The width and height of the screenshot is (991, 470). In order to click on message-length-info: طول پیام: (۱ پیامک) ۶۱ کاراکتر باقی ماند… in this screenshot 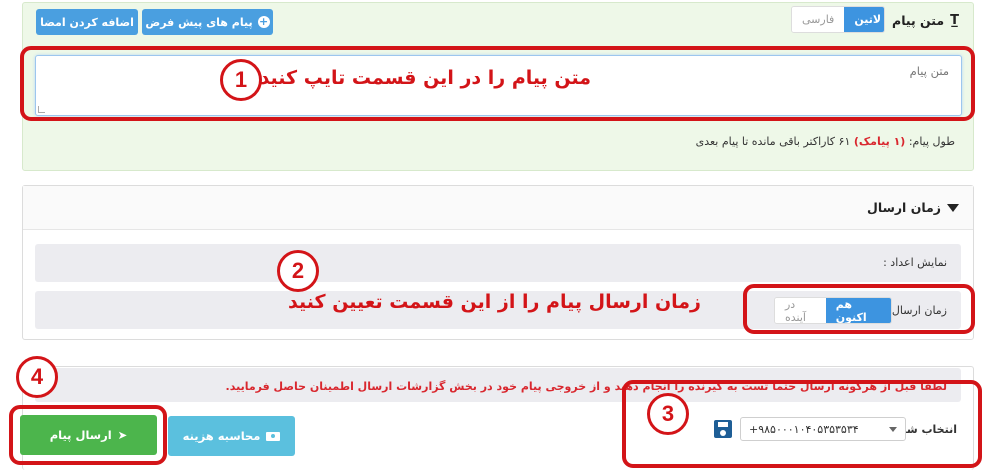, I will do `click(825, 141)`.